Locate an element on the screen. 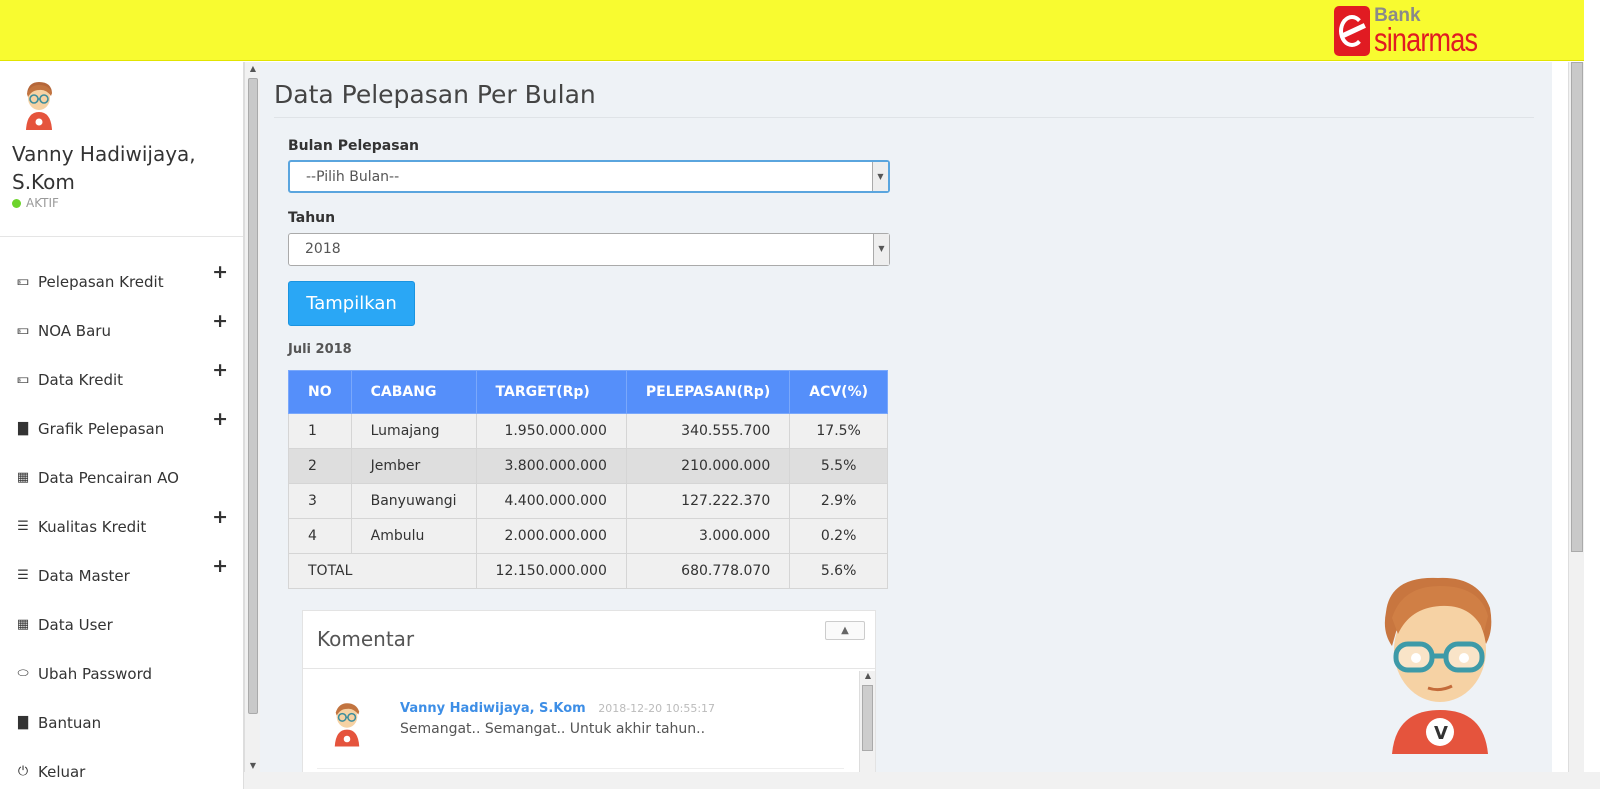  cell-pelepasan: 210.000.000 is located at coordinates (708, 466).